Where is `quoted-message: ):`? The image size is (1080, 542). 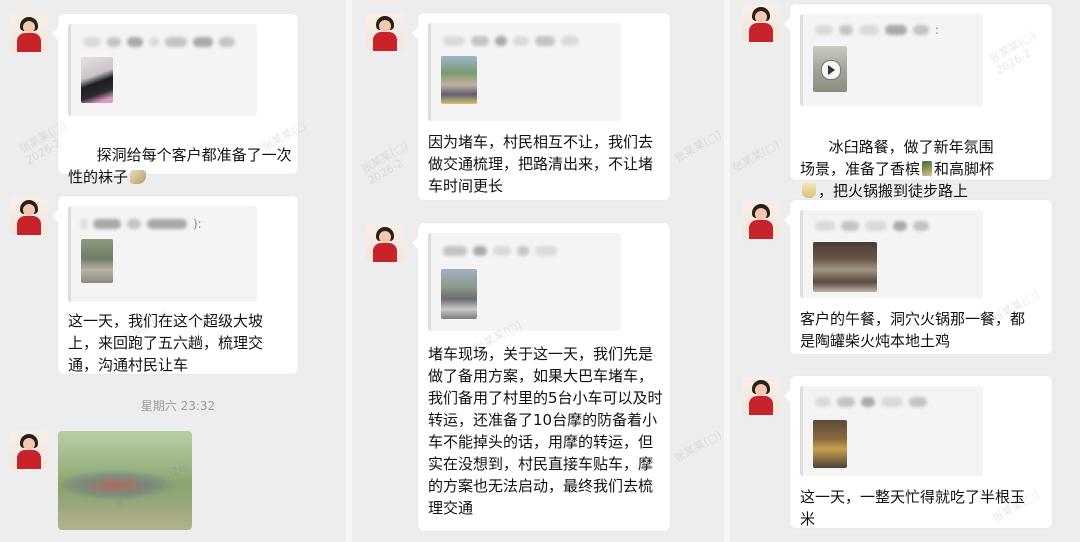 quoted-message: ): is located at coordinates (162, 254).